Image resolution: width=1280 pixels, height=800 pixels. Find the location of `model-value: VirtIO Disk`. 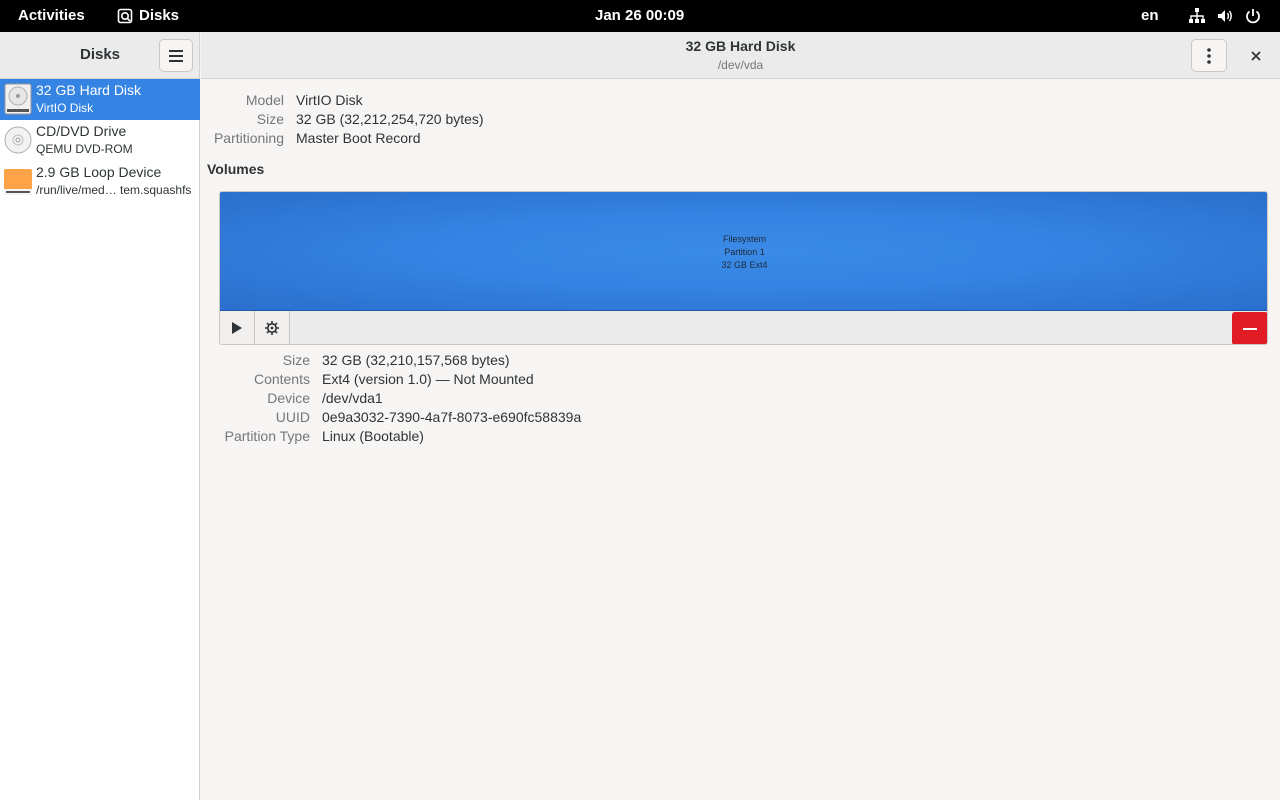

model-value: VirtIO Disk is located at coordinates (329, 100).